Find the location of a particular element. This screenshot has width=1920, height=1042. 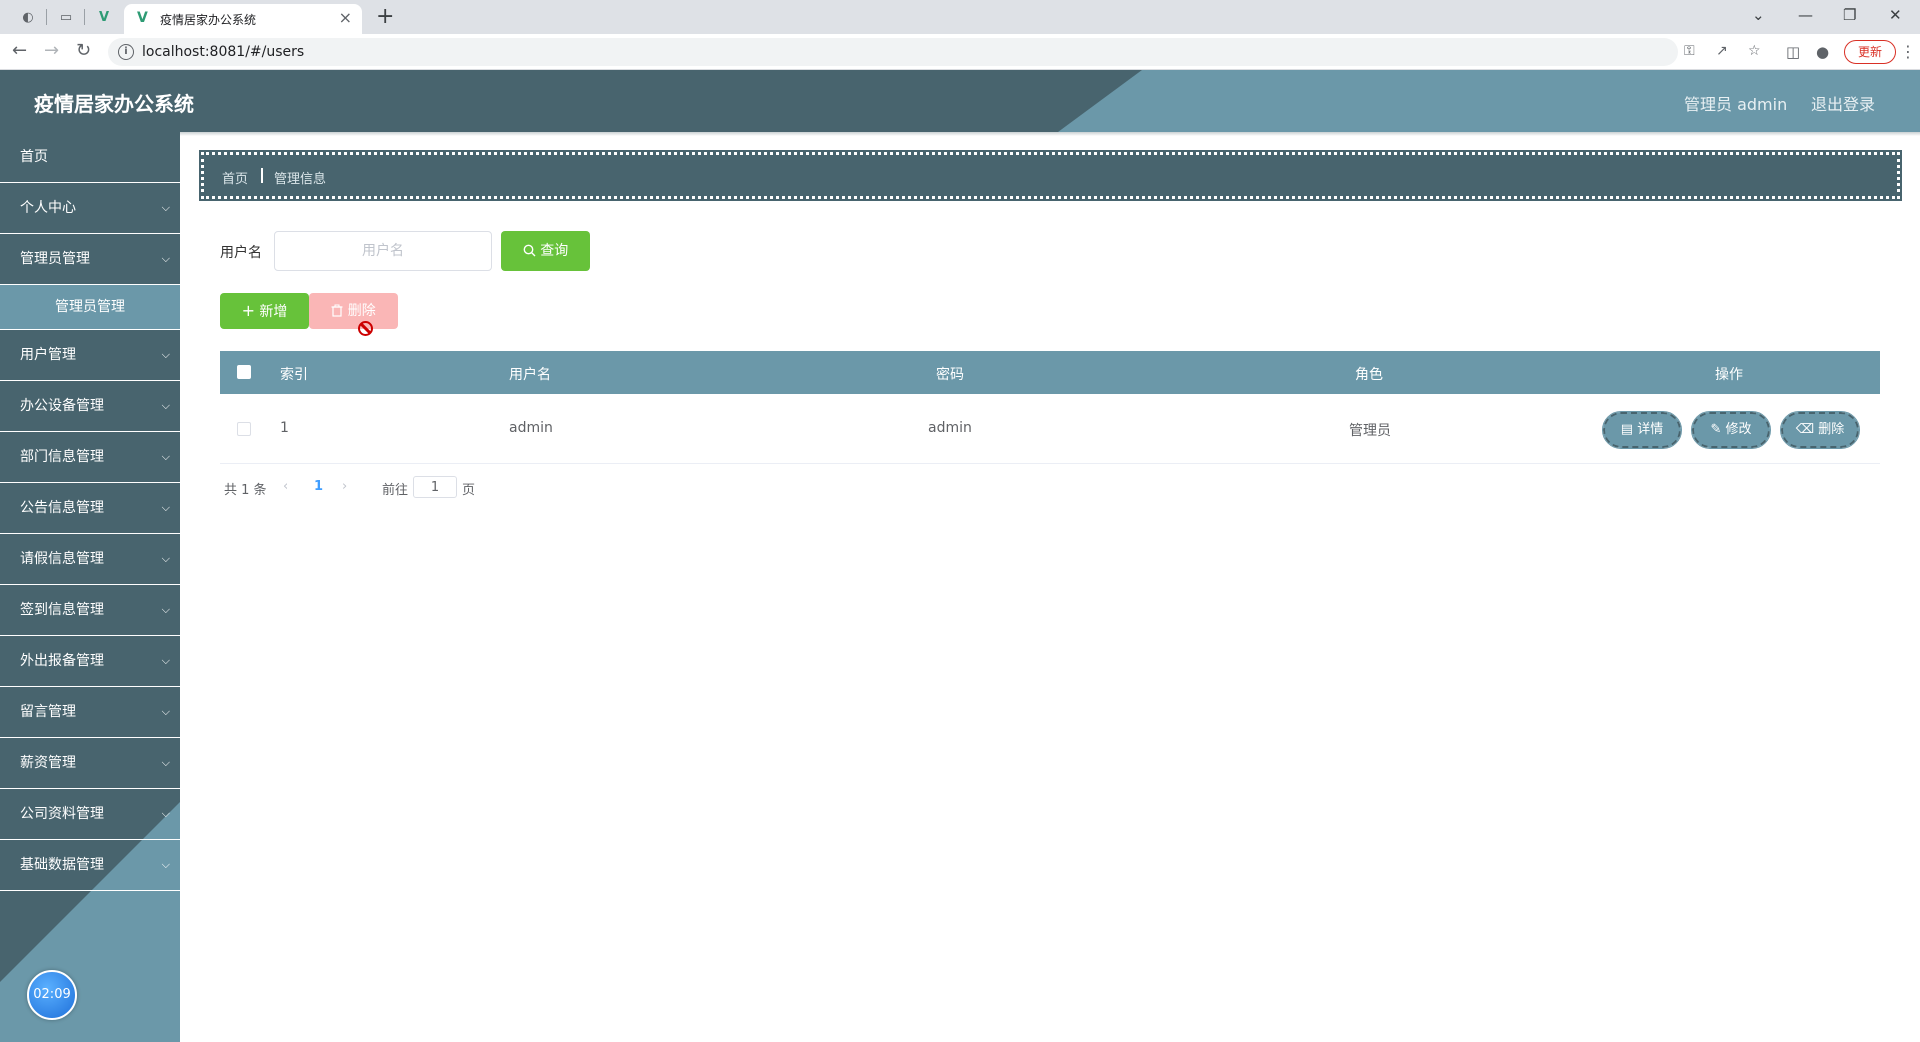

cell-index: 1 is located at coordinates (284, 428).